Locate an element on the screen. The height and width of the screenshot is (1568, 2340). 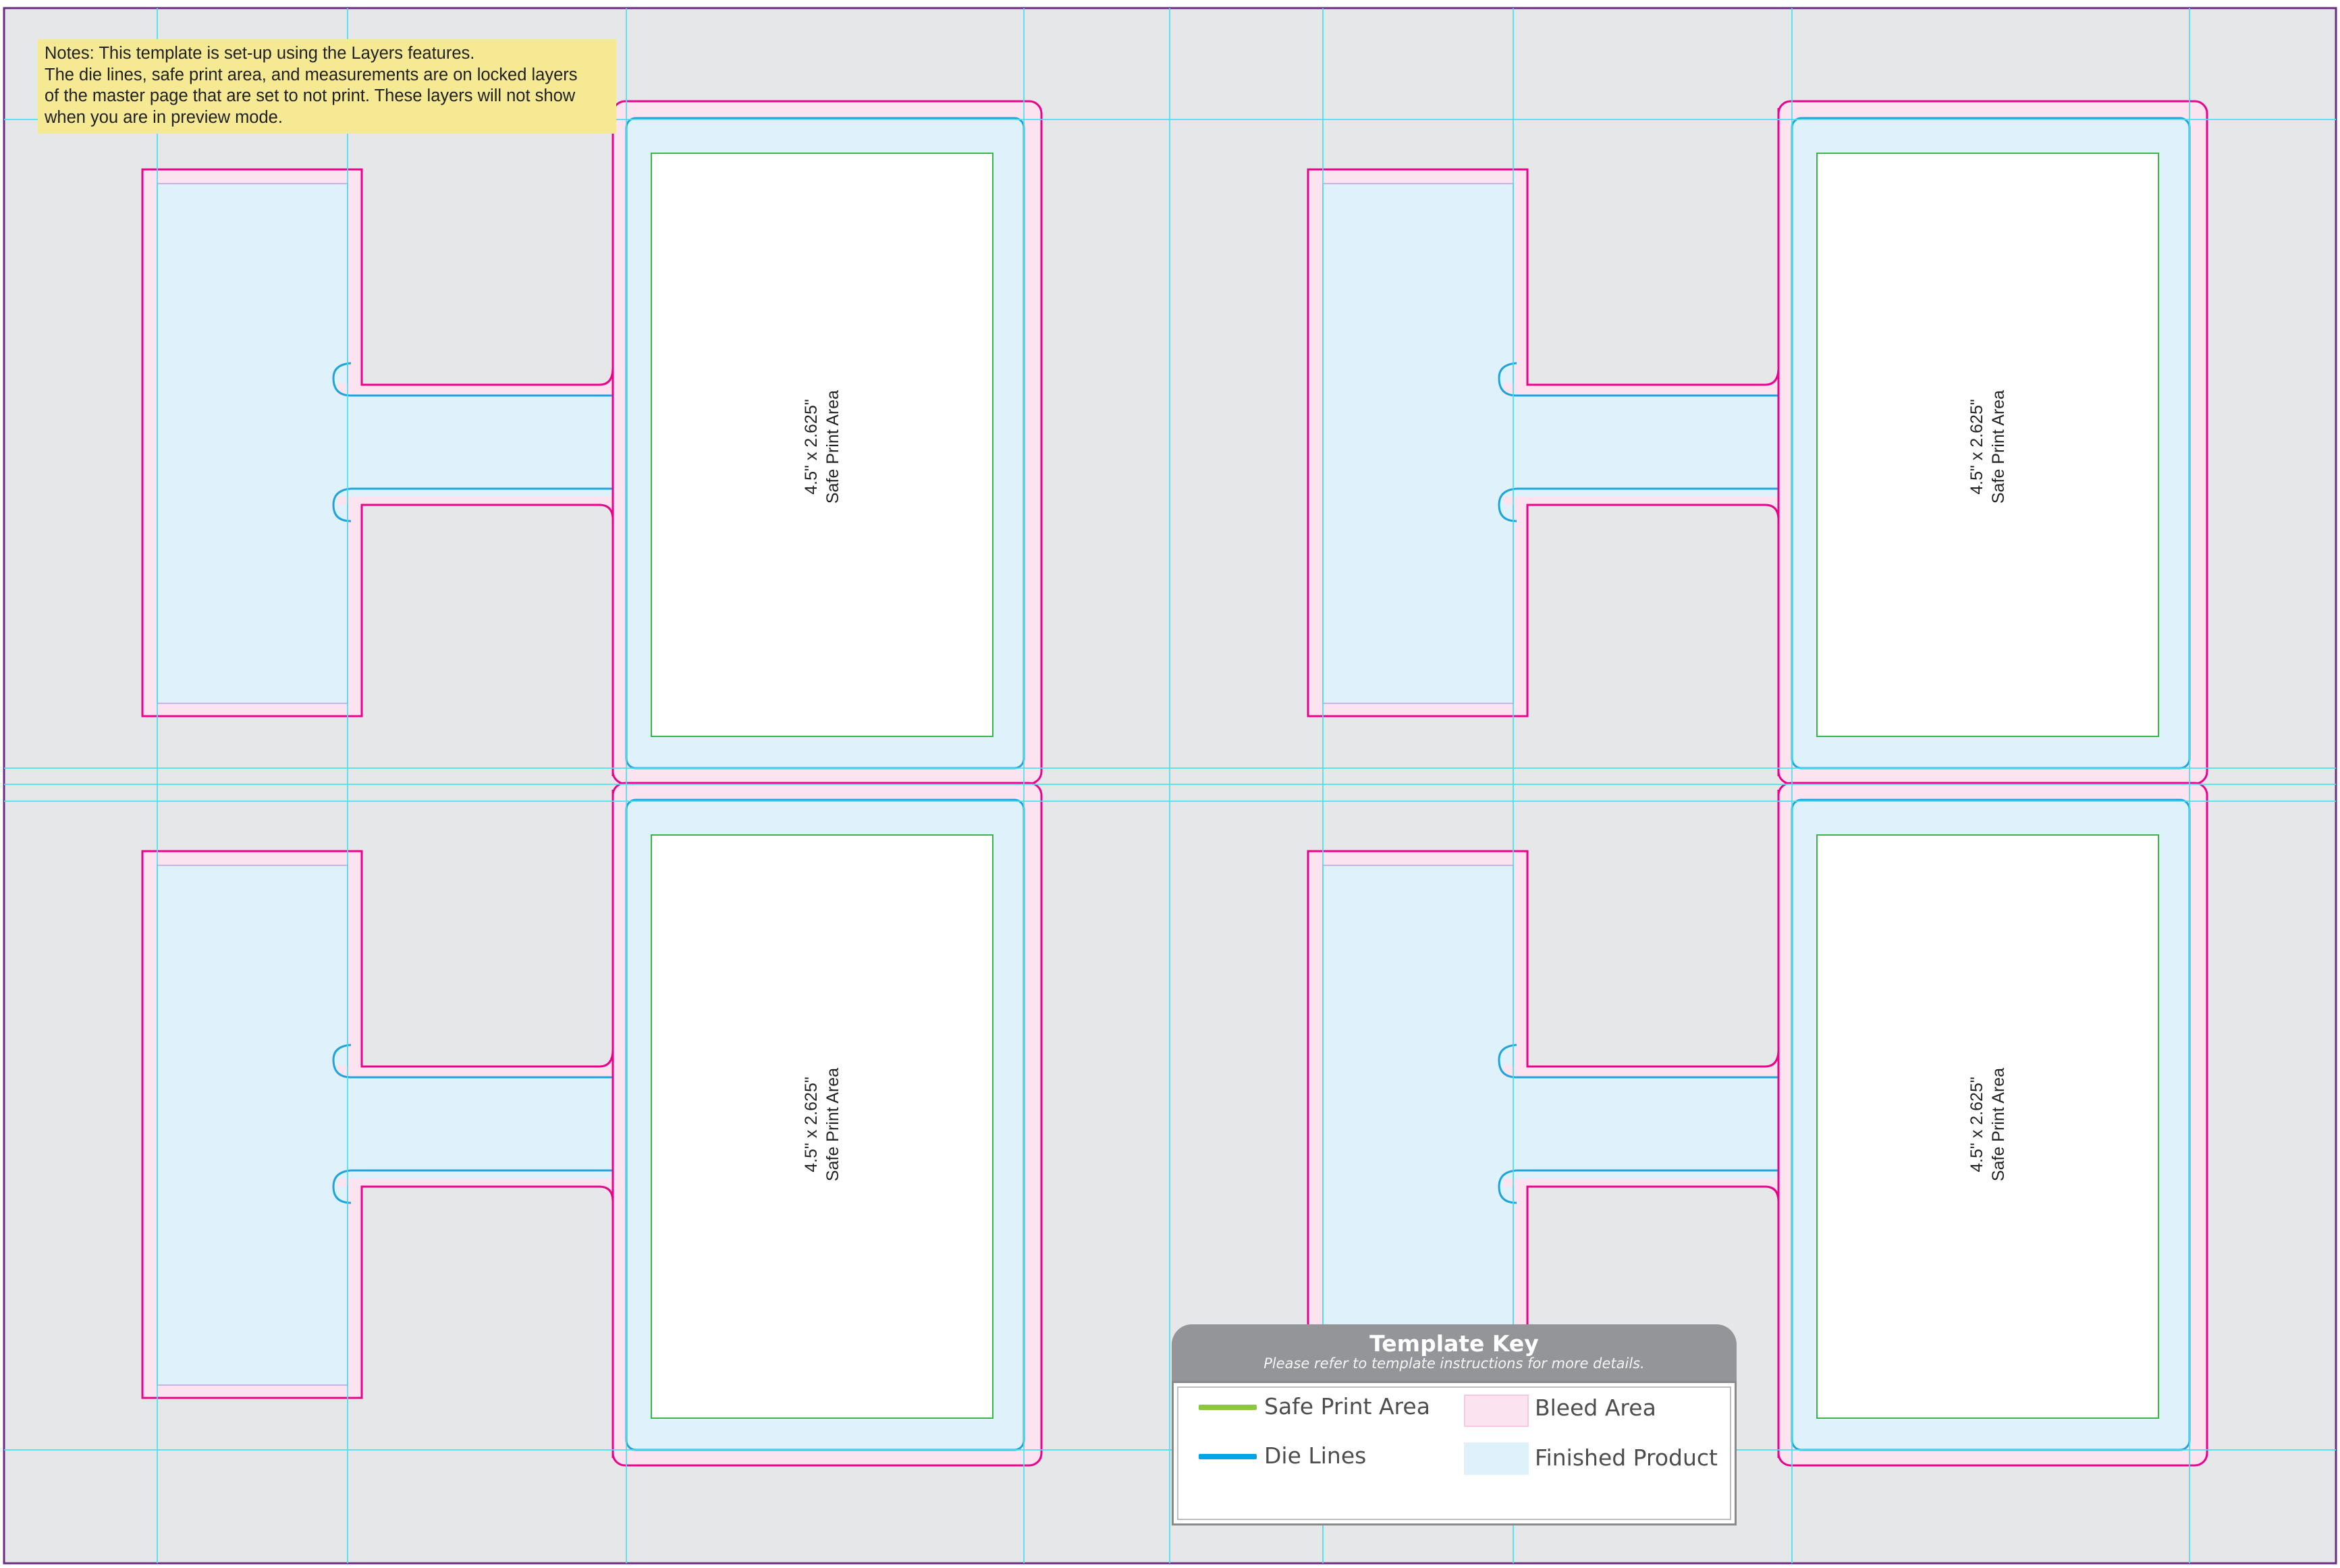
legend-finished-product: Finished Product is located at coordinates (1626, 1457).